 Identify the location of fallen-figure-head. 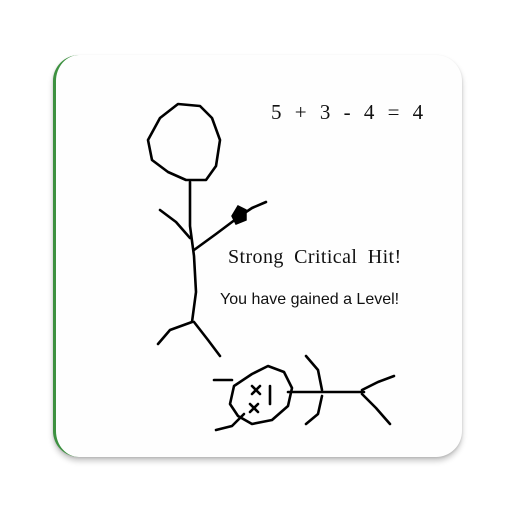
(261, 395).